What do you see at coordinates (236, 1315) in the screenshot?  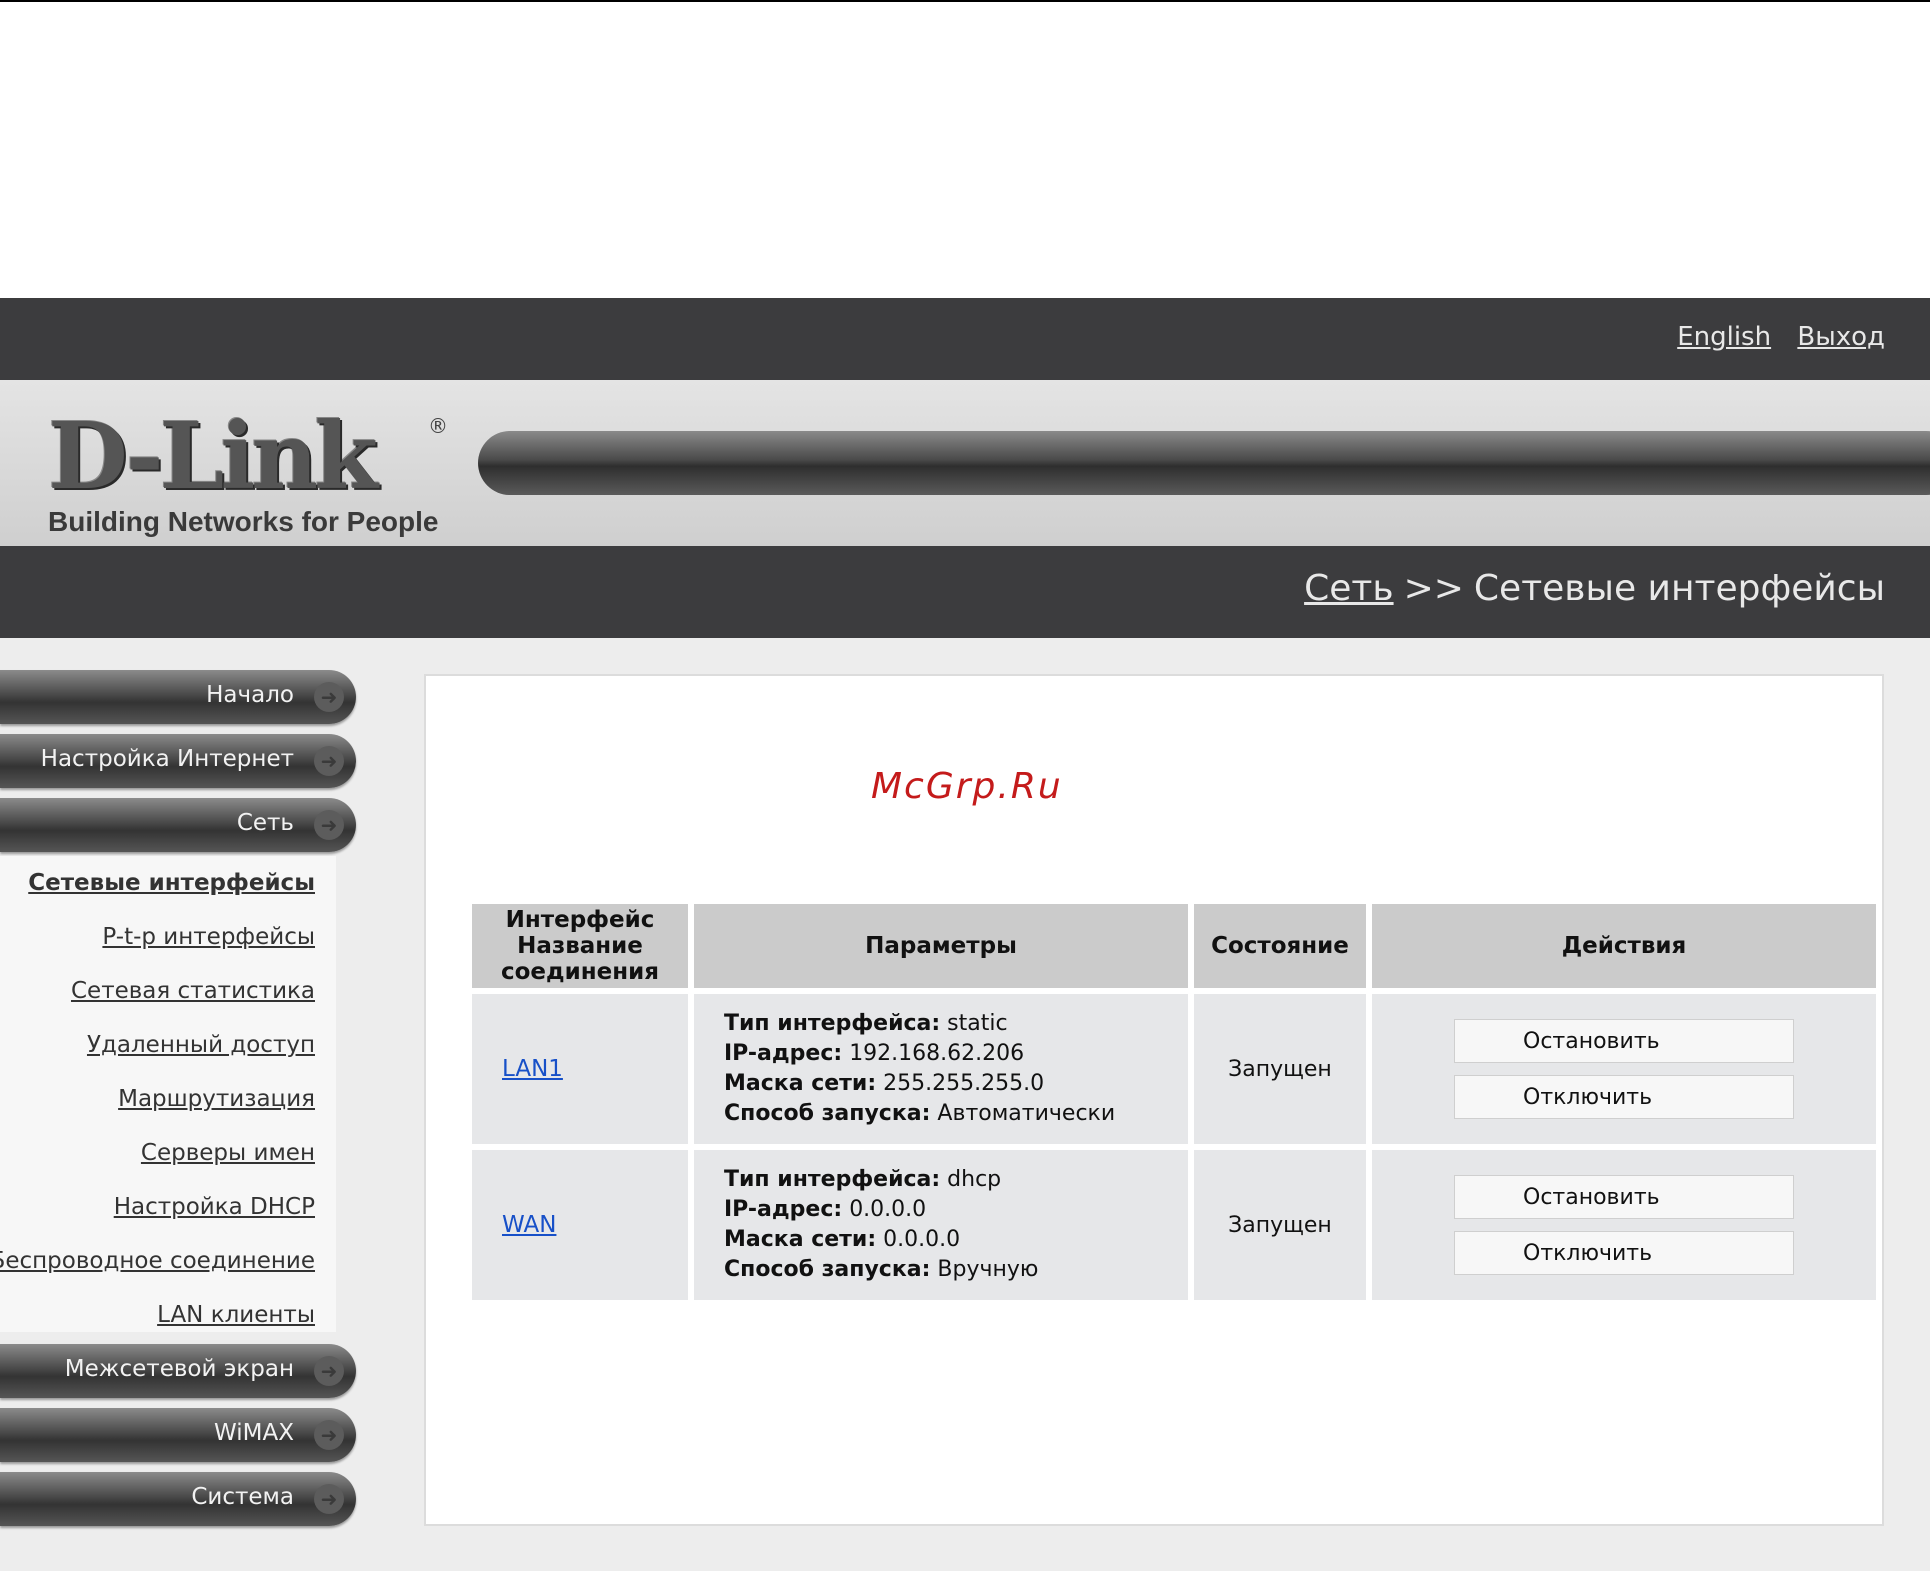 I see `submenu-lan-clients: LAN клиенты` at bounding box center [236, 1315].